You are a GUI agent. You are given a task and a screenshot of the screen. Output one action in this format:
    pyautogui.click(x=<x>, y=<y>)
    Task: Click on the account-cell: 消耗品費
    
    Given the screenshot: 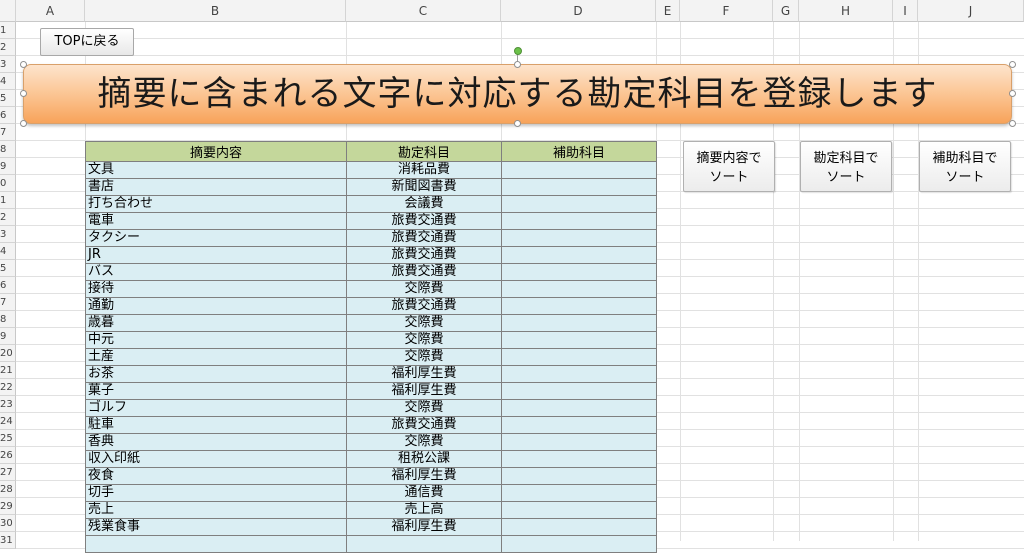 What is the action you would take?
    pyautogui.click(x=424, y=170)
    